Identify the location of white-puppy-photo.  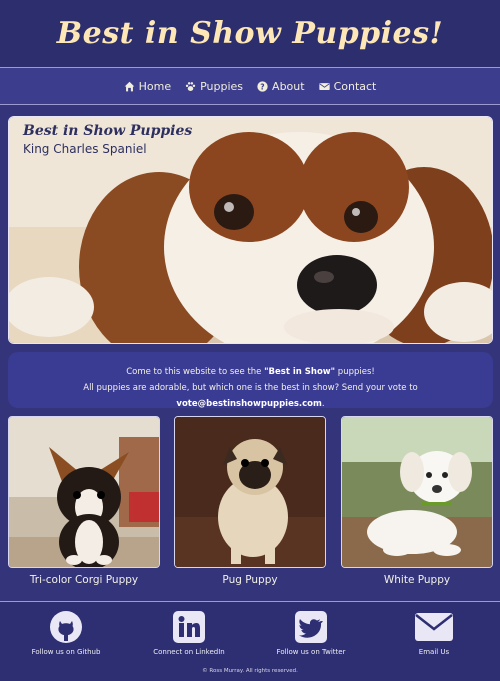
(417, 492).